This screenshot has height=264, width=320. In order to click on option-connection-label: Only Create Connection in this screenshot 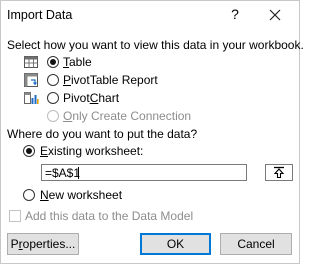, I will do `click(127, 116)`.